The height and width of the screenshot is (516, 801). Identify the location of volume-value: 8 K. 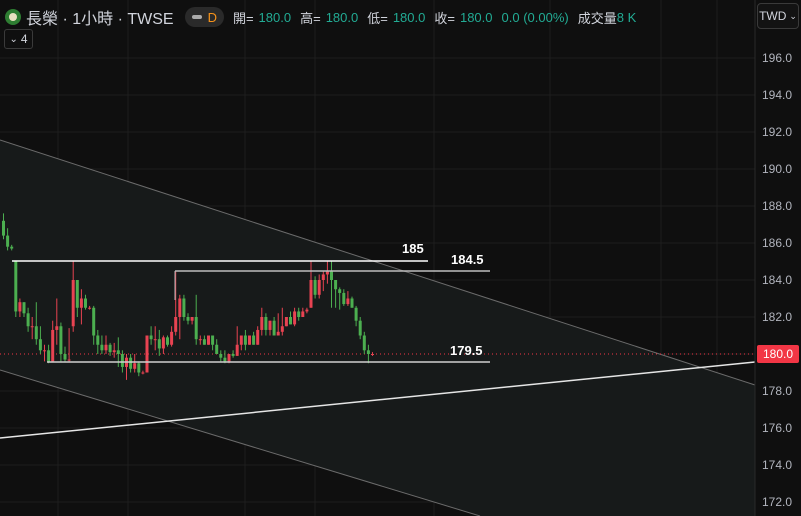
(626, 17).